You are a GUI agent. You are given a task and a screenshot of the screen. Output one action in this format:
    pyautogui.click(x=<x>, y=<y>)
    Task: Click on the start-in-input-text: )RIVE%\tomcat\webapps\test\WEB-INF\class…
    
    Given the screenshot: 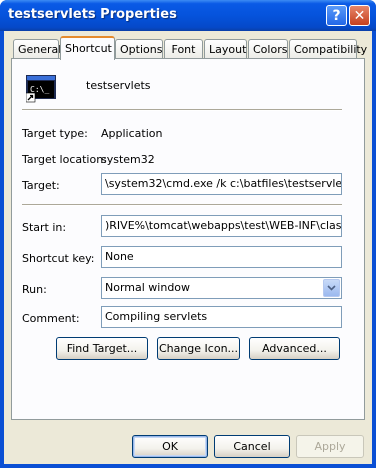 What is the action you would take?
    pyautogui.click(x=223, y=225)
    